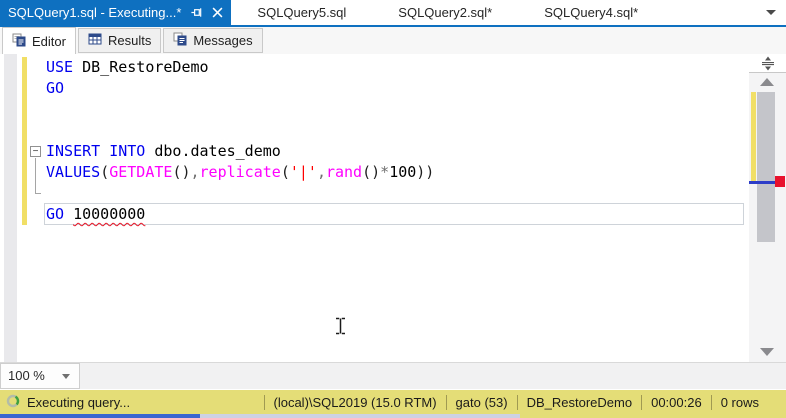 The image size is (786, 418). I want to click on collapse-region-icon, so click(35, 151).